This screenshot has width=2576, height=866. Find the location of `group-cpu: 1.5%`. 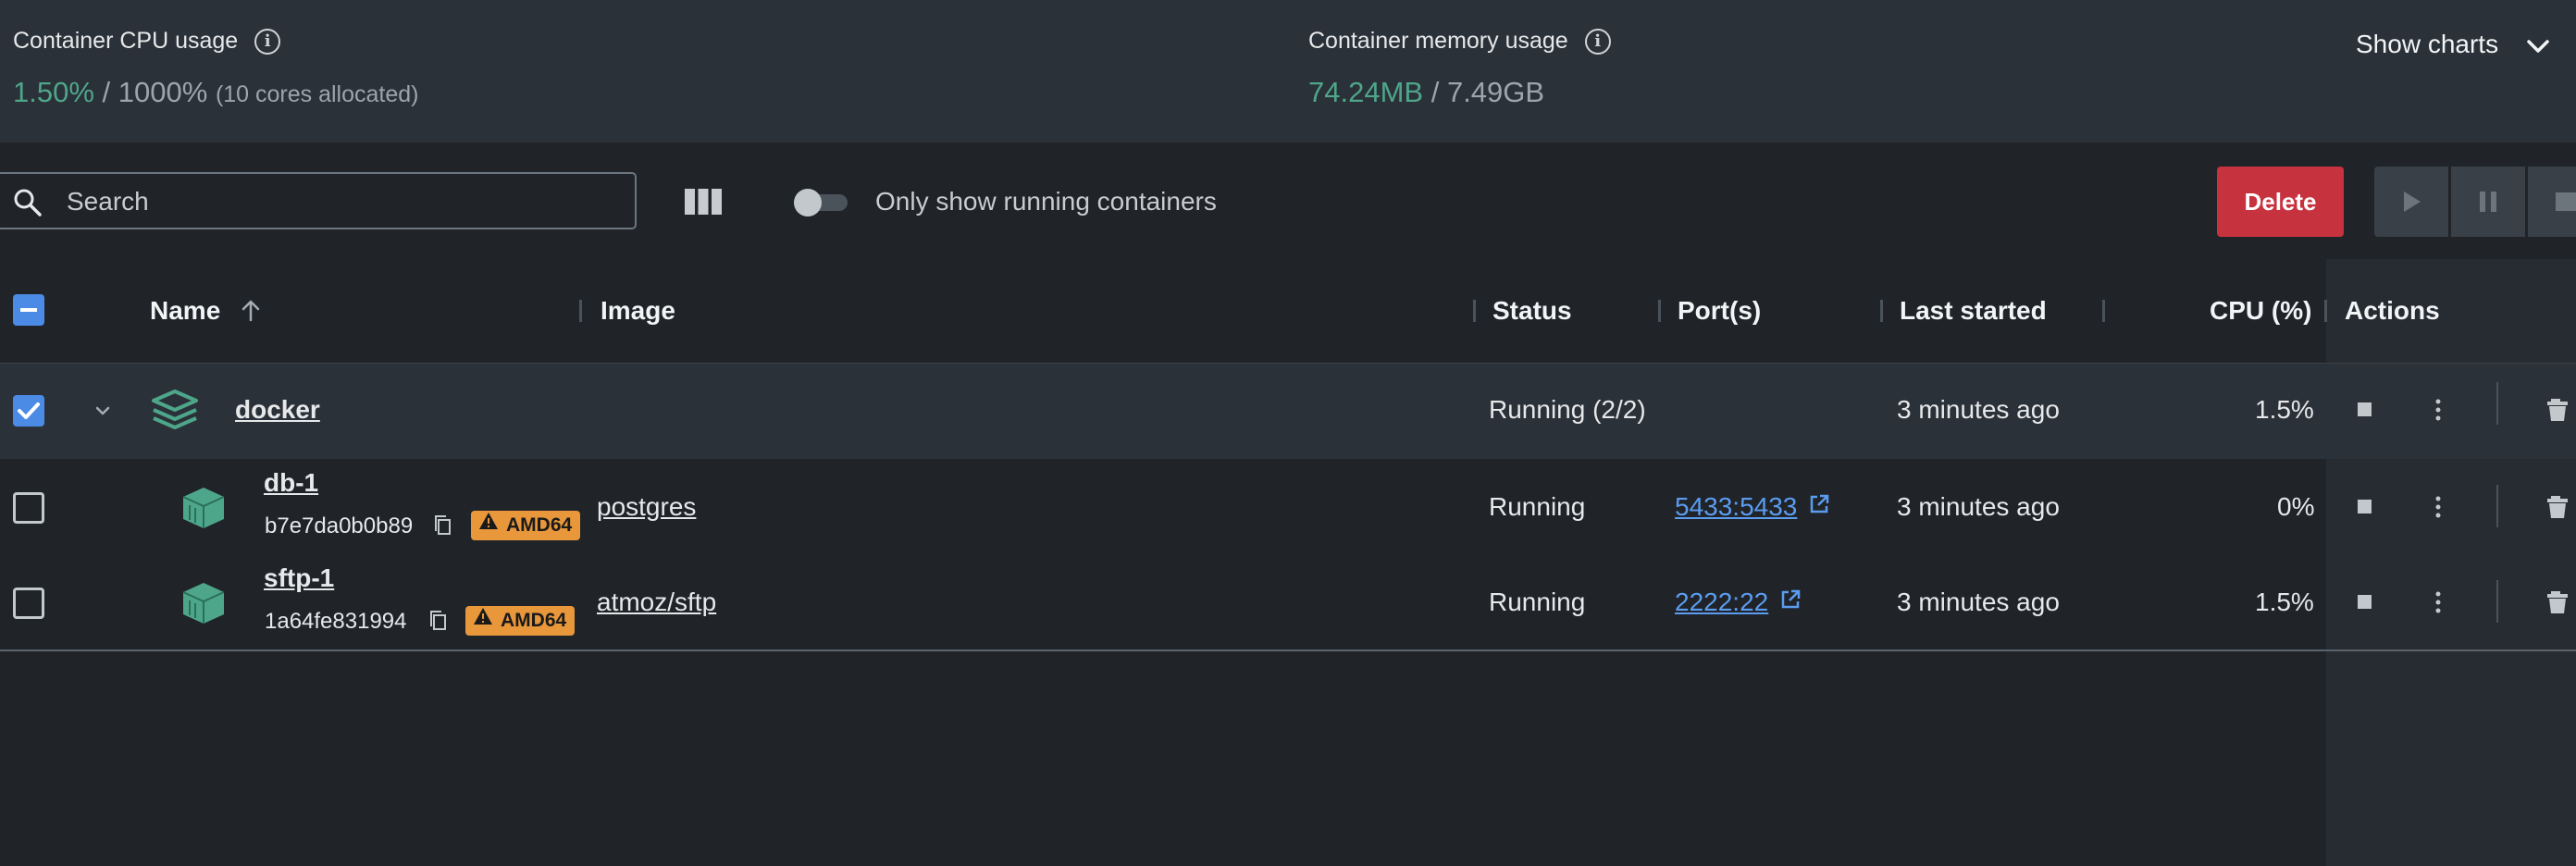

group-cpu: 1.5% is located at coordinates (2285, 410).